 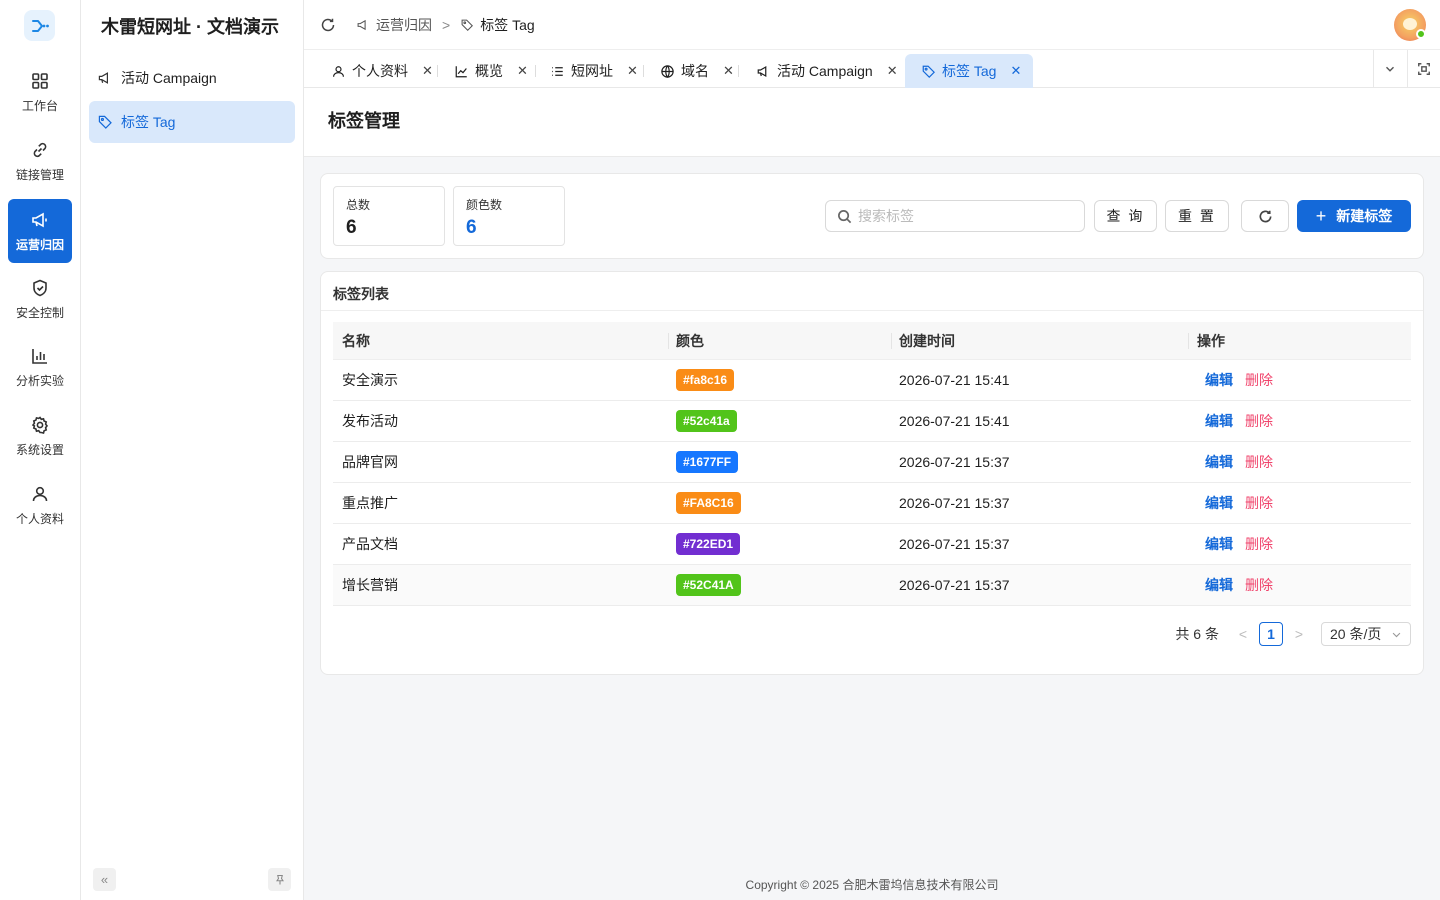 What do you see at coordinates (779, 421) in the screenshot?
I see `tag-color-cell: #52c41a` at bounding box center [779, 421].